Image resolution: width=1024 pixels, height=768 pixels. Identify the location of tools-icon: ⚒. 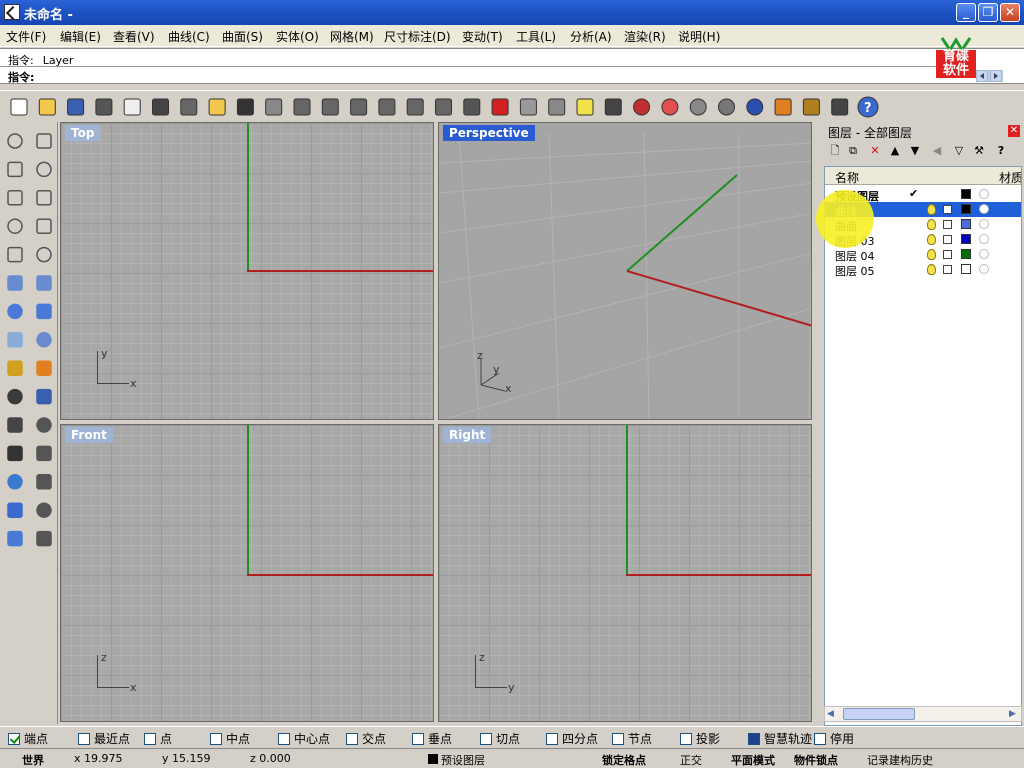
(979, 151).